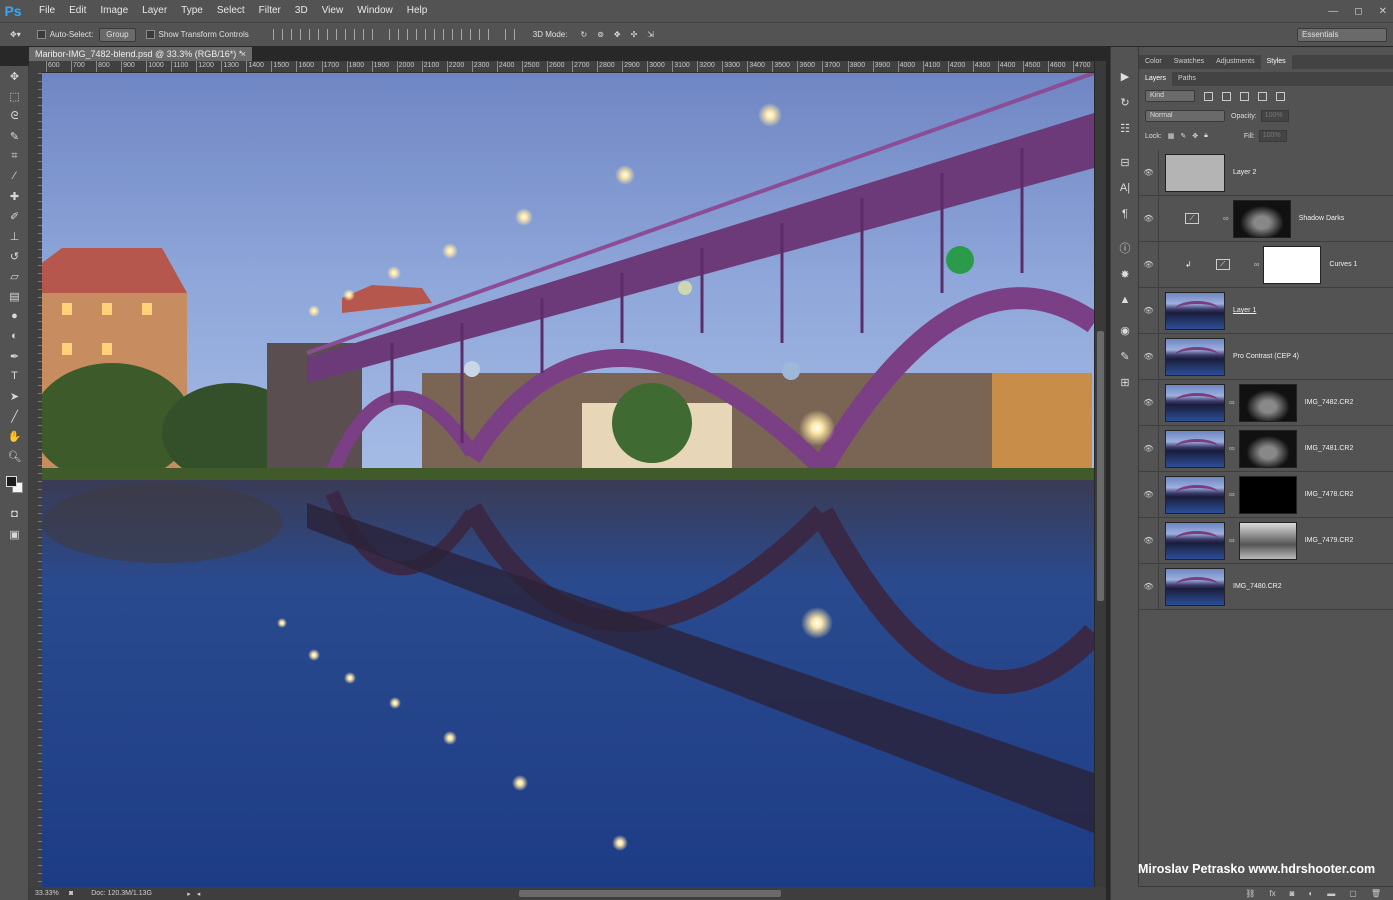 This screenshot has height=900, width=1393. Describe the element at coordinates (14, 534) in the screenshot. I see `screen-mode-icon: ▣` at that location.